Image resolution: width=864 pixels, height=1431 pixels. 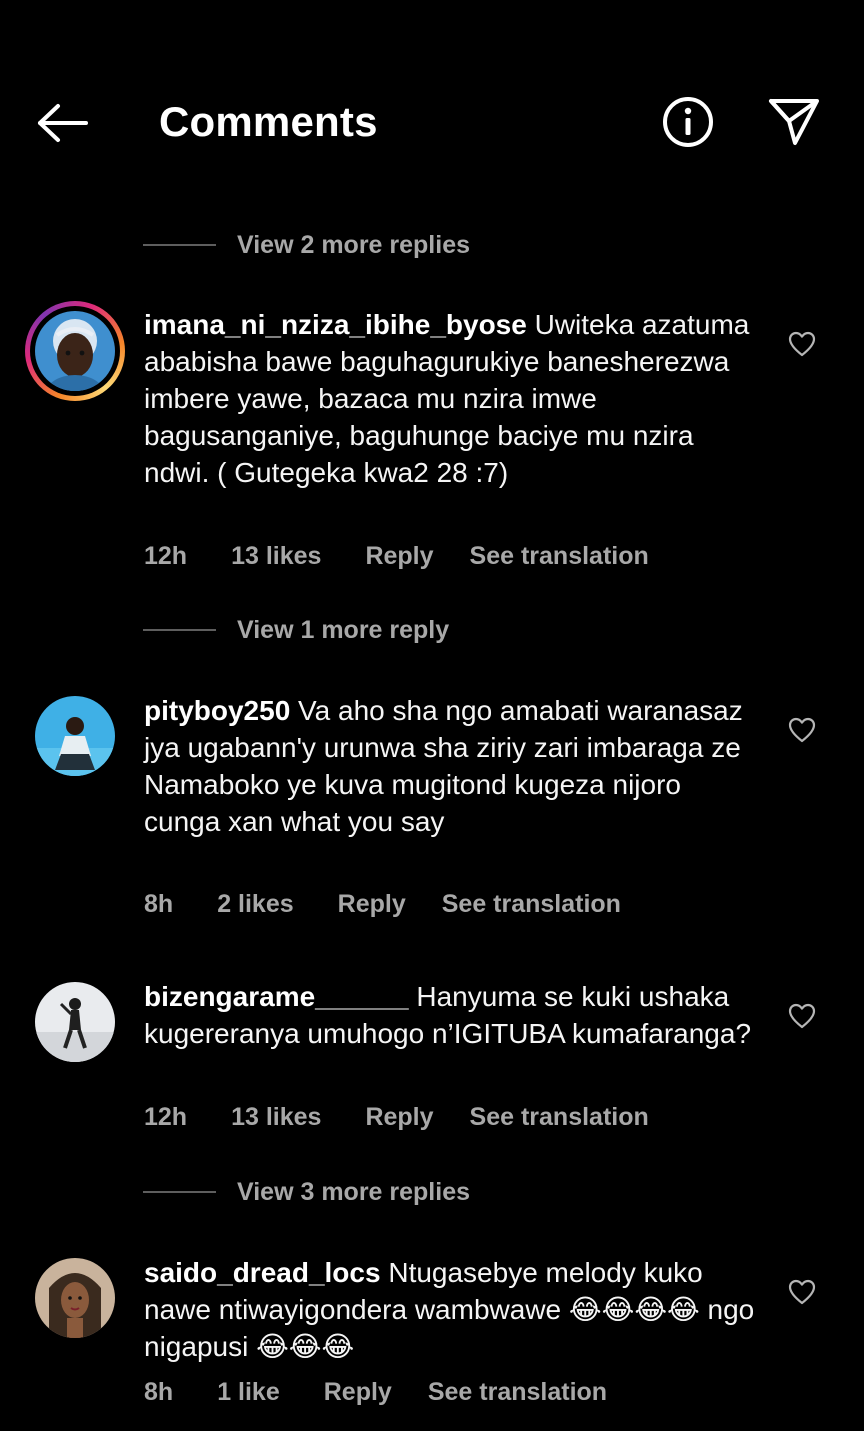 I want to click on comment-meta: 8h 2 likes Reply See translation, so click(x=382, y=904).